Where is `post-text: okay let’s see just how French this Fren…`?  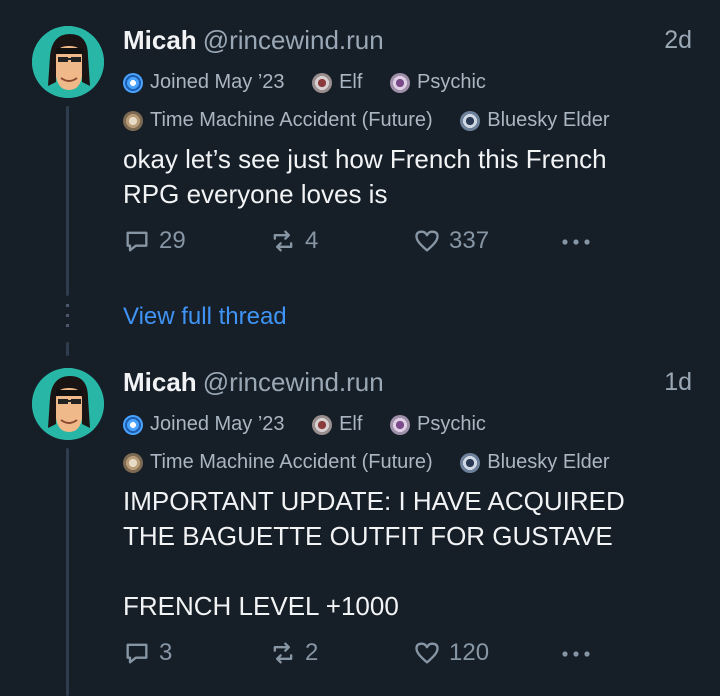 post-text: okay let’s see just how French this Fren… is located at coordinates (365, 176).